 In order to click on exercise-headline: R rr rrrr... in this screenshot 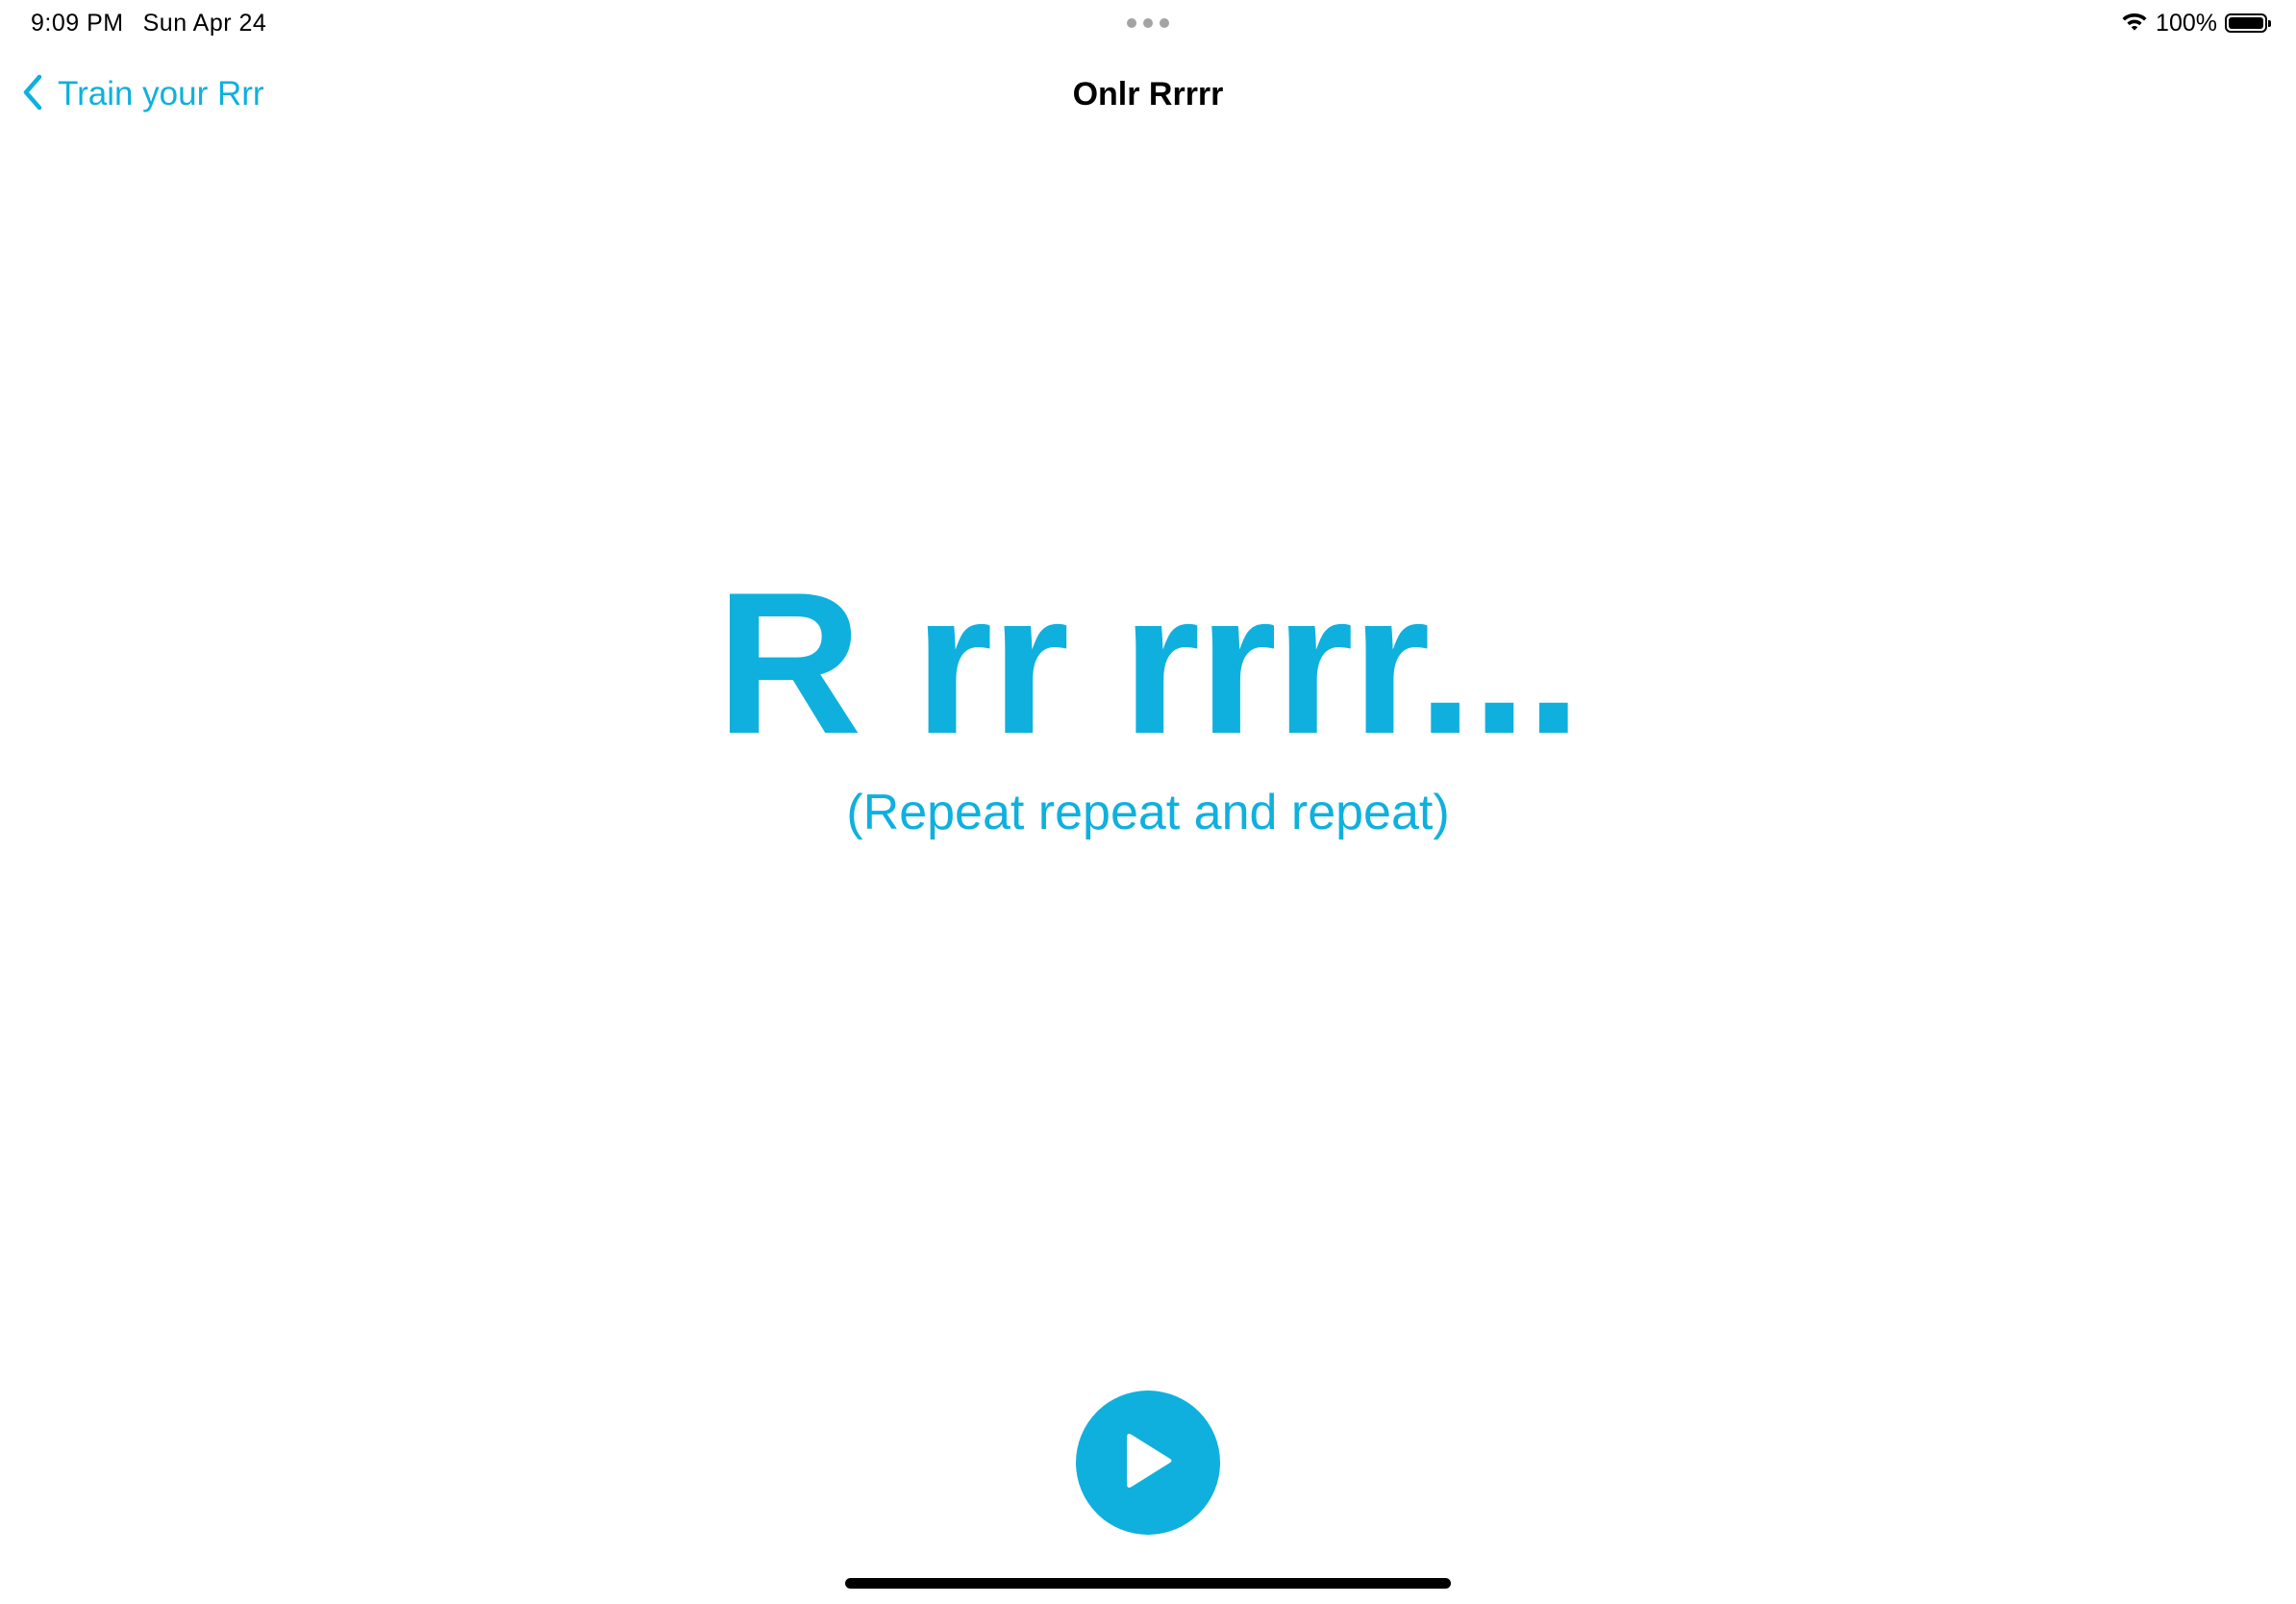, I will do `click(1148, 663)`.